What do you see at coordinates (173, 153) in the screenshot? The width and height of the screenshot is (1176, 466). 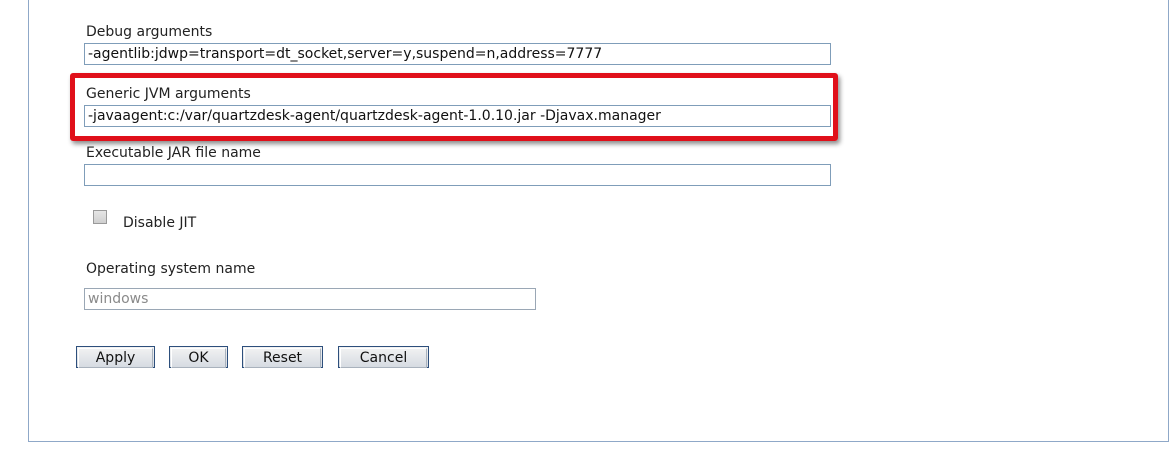 I see `executable-jar-label: Executable JAR file name` at bounding box center [173, 153].